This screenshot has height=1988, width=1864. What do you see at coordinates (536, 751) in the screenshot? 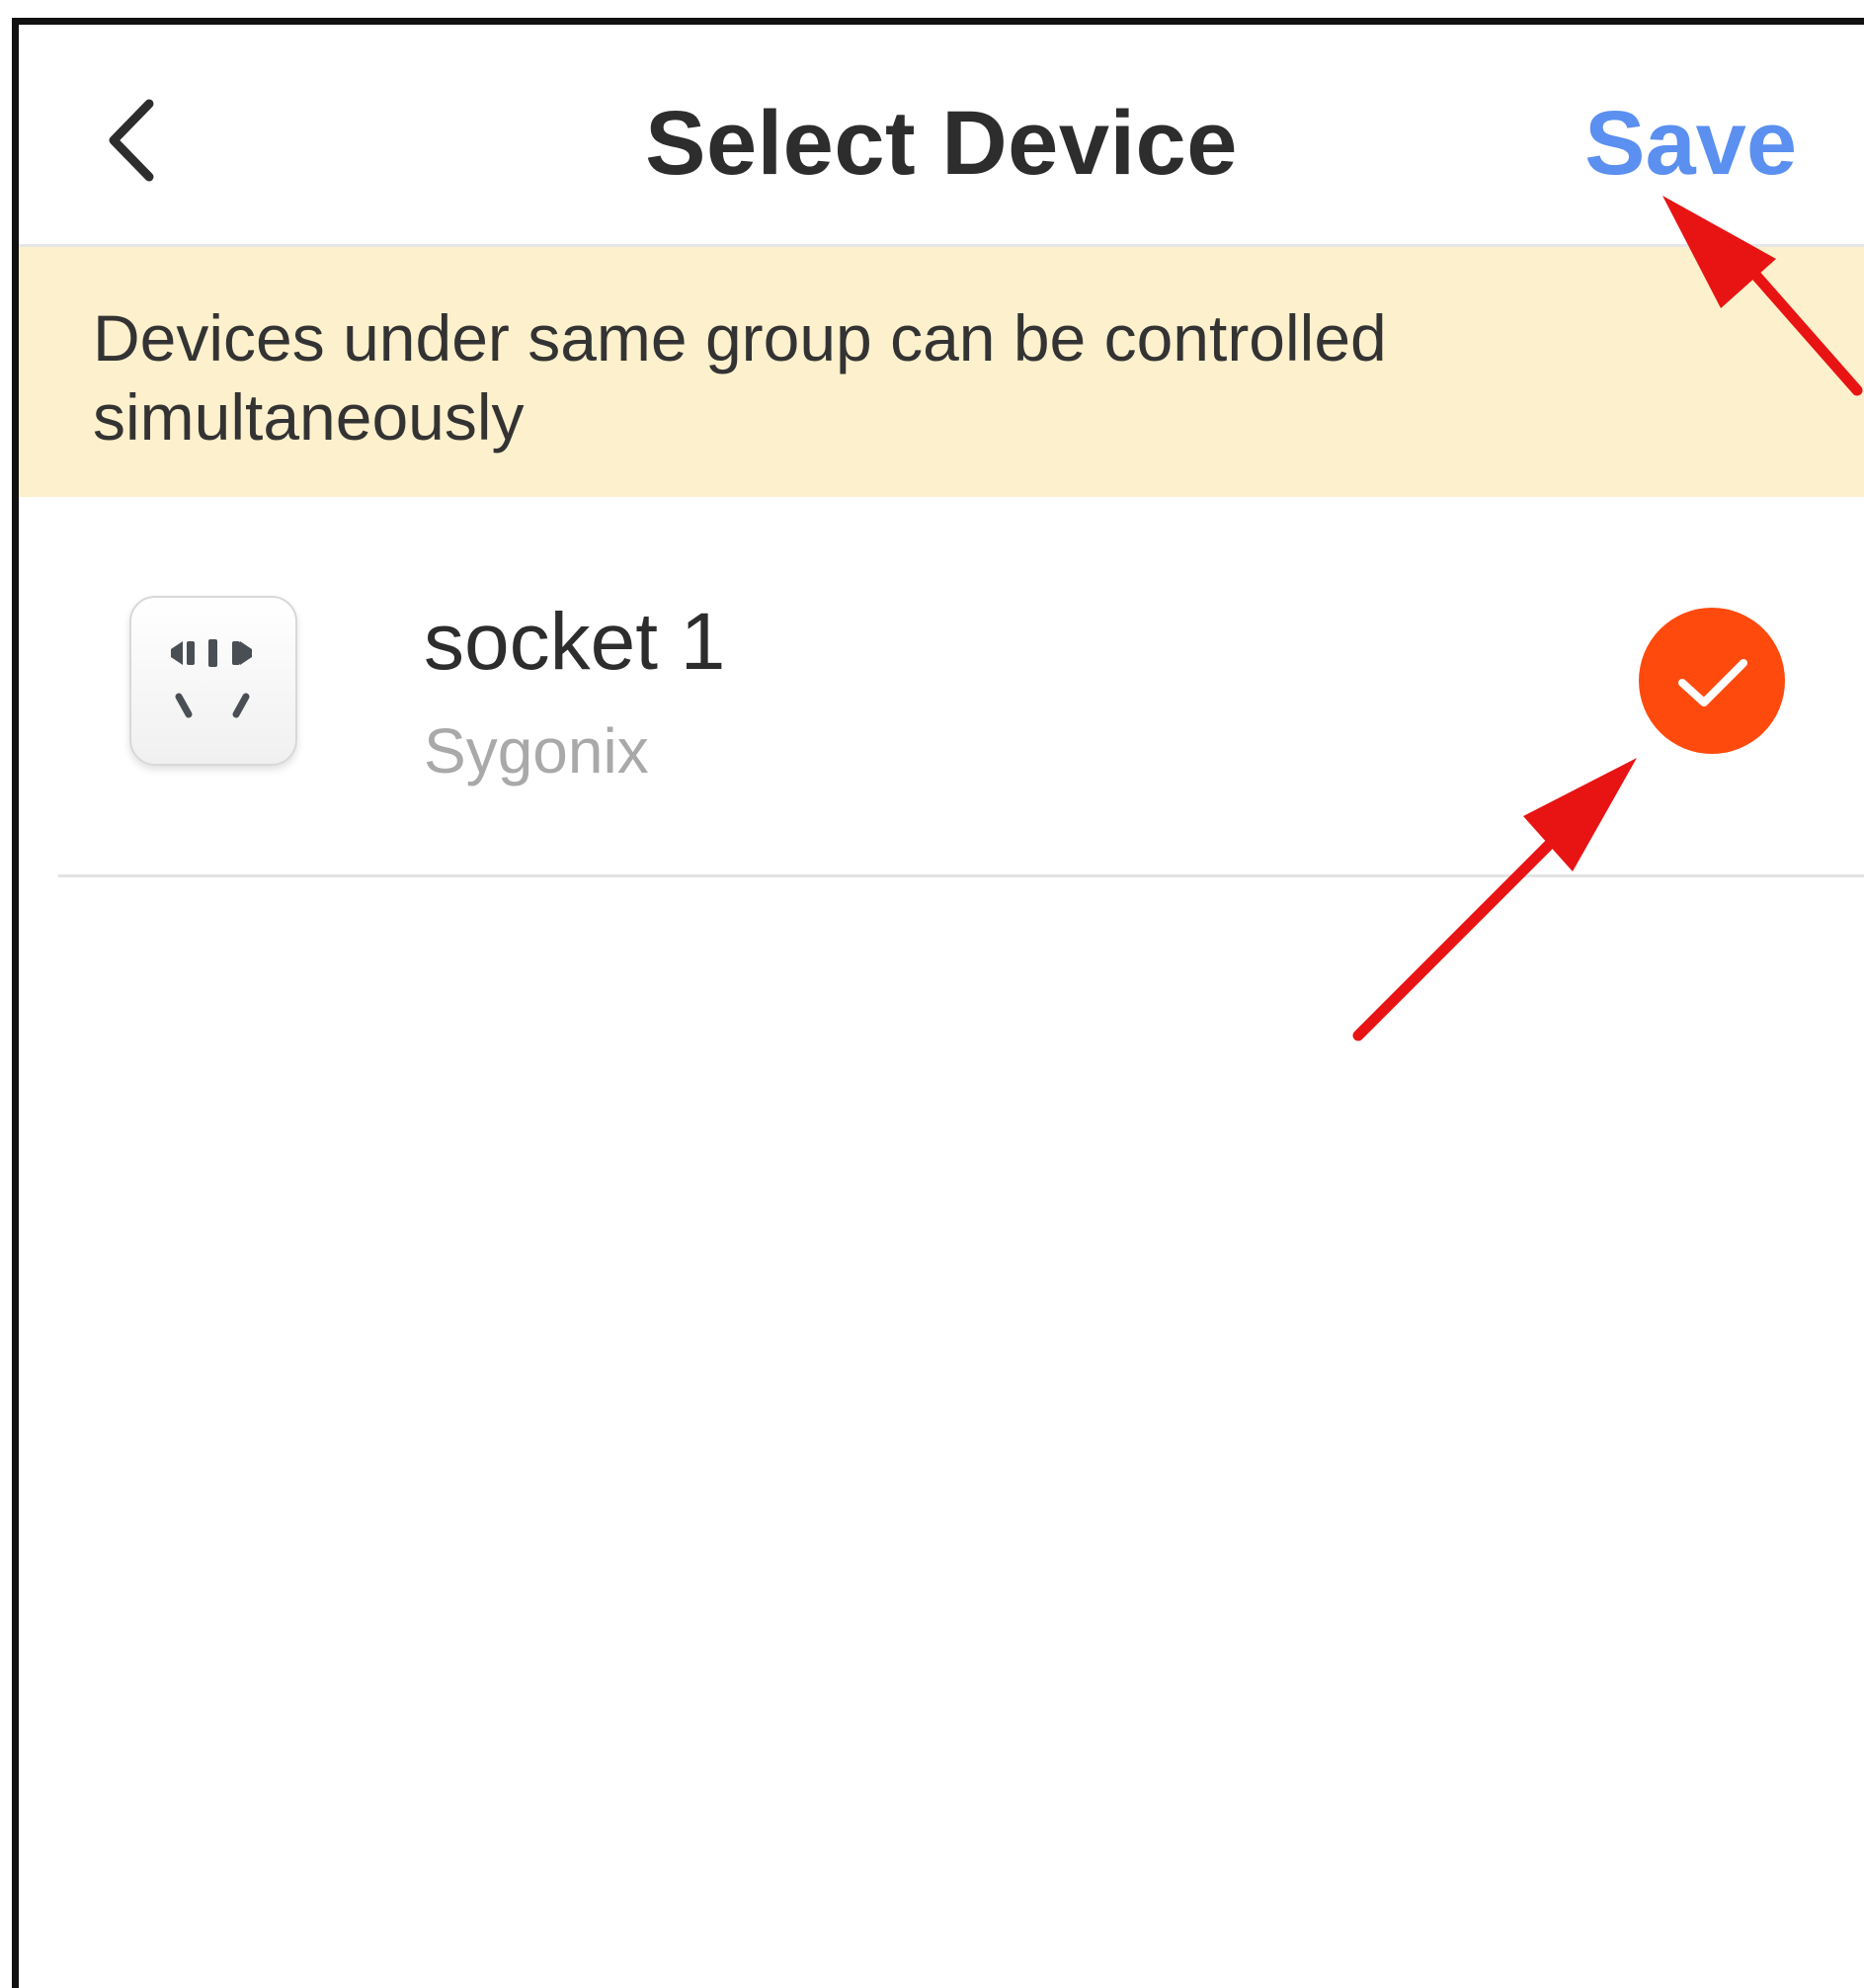
I see `device-brand: Sygonix` at bounding box center [536, 751].